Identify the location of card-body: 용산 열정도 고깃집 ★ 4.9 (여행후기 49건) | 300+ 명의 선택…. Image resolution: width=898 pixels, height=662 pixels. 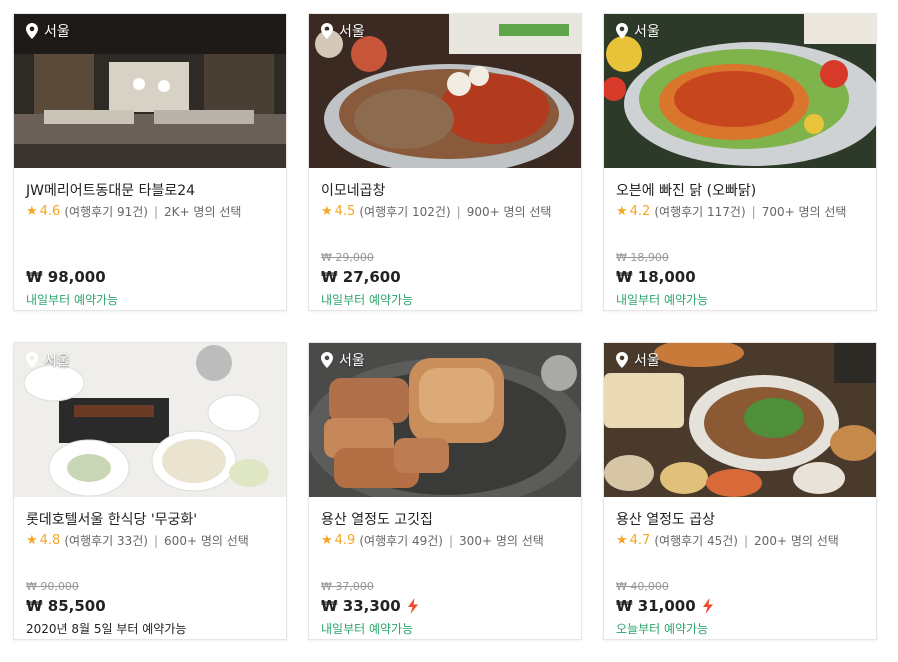
(445, 569).